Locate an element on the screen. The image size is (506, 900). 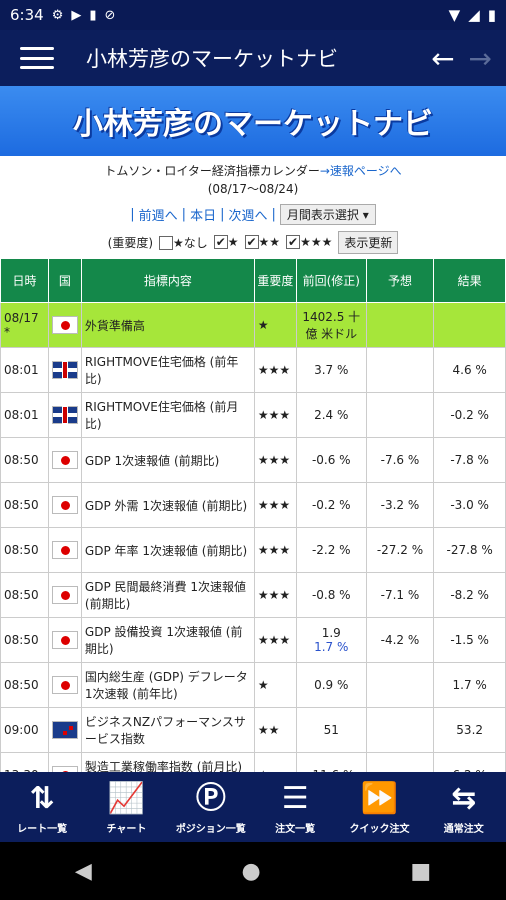
previous-value: -0.2 % is located at coordinates (331, 505).